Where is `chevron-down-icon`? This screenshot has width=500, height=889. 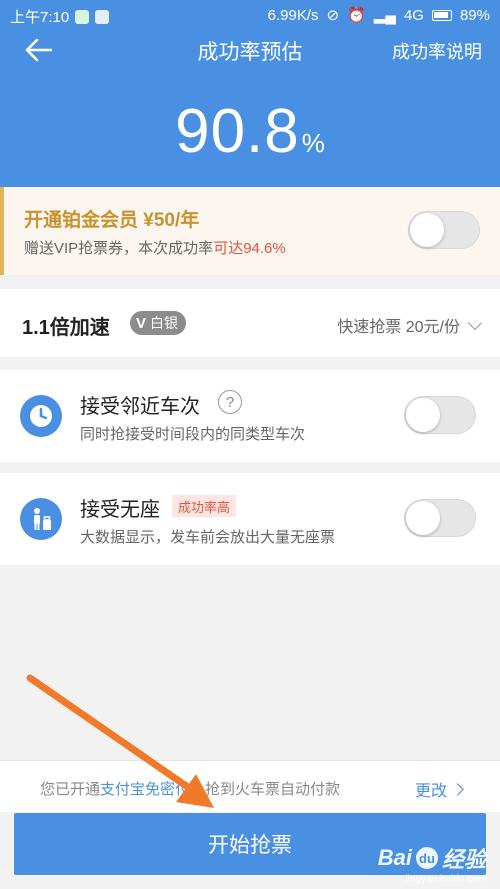 chevron-down-icon is located at coordinates (475, 322).